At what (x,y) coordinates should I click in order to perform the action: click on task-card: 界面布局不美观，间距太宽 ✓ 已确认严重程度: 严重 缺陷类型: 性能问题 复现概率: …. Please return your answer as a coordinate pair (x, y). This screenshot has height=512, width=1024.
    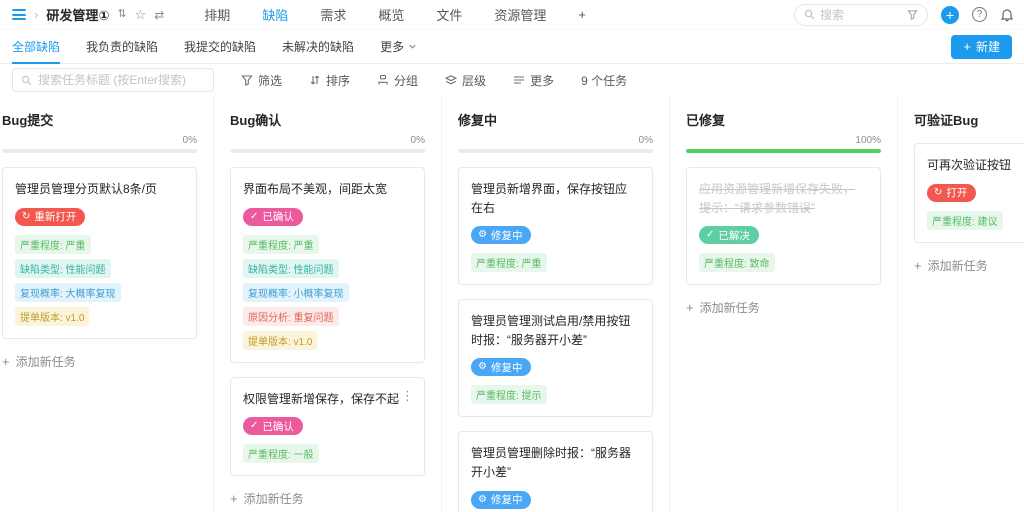
    Looking at the image, I should click on (327, 265).